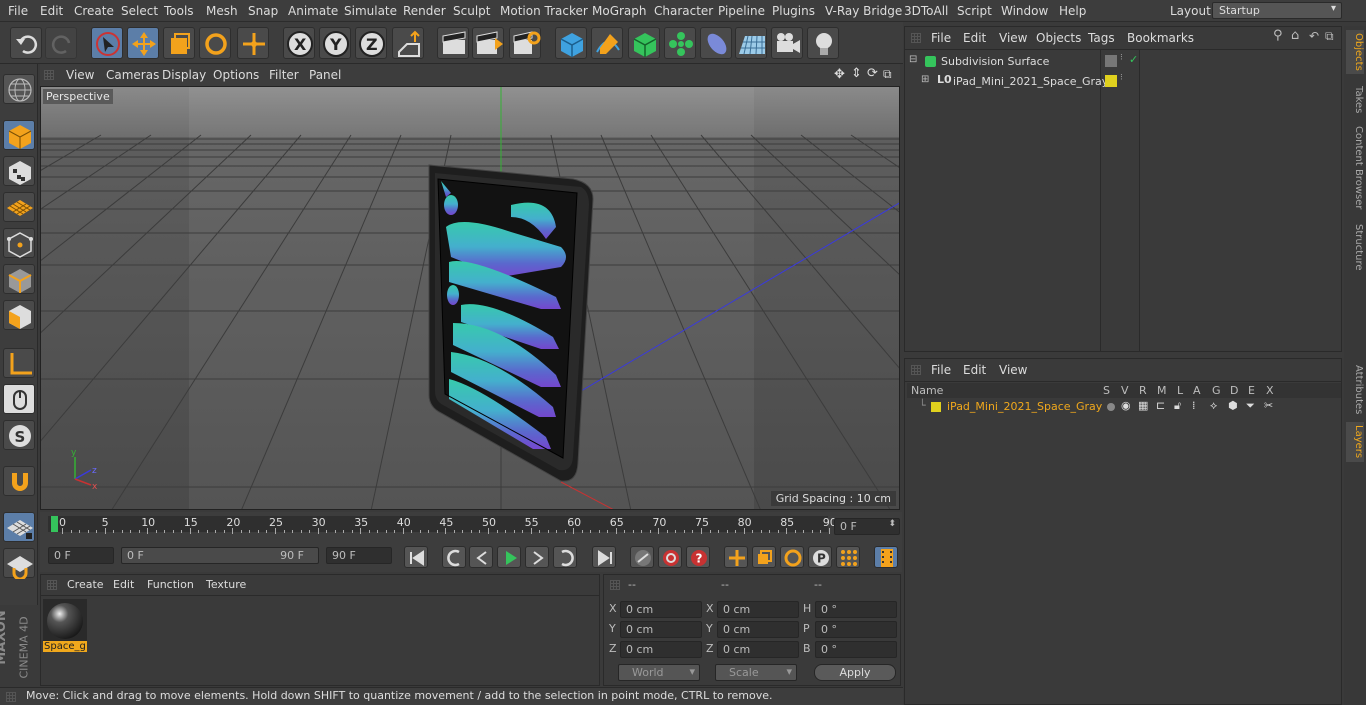  What do you see at coordinates (751, 43) in the screenshot?
I see `add-floor-button` at bounding box center [751, 43].